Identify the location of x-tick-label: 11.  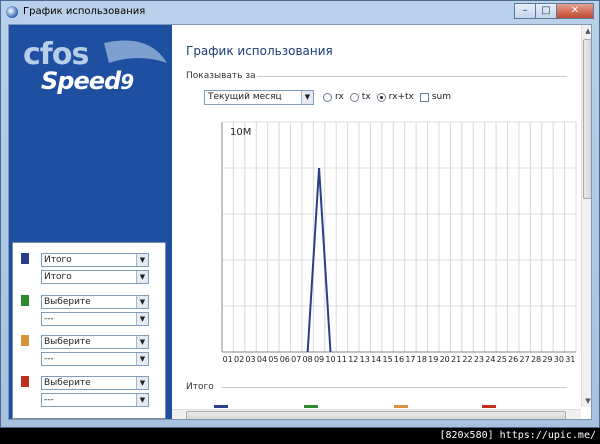
(342, 359).